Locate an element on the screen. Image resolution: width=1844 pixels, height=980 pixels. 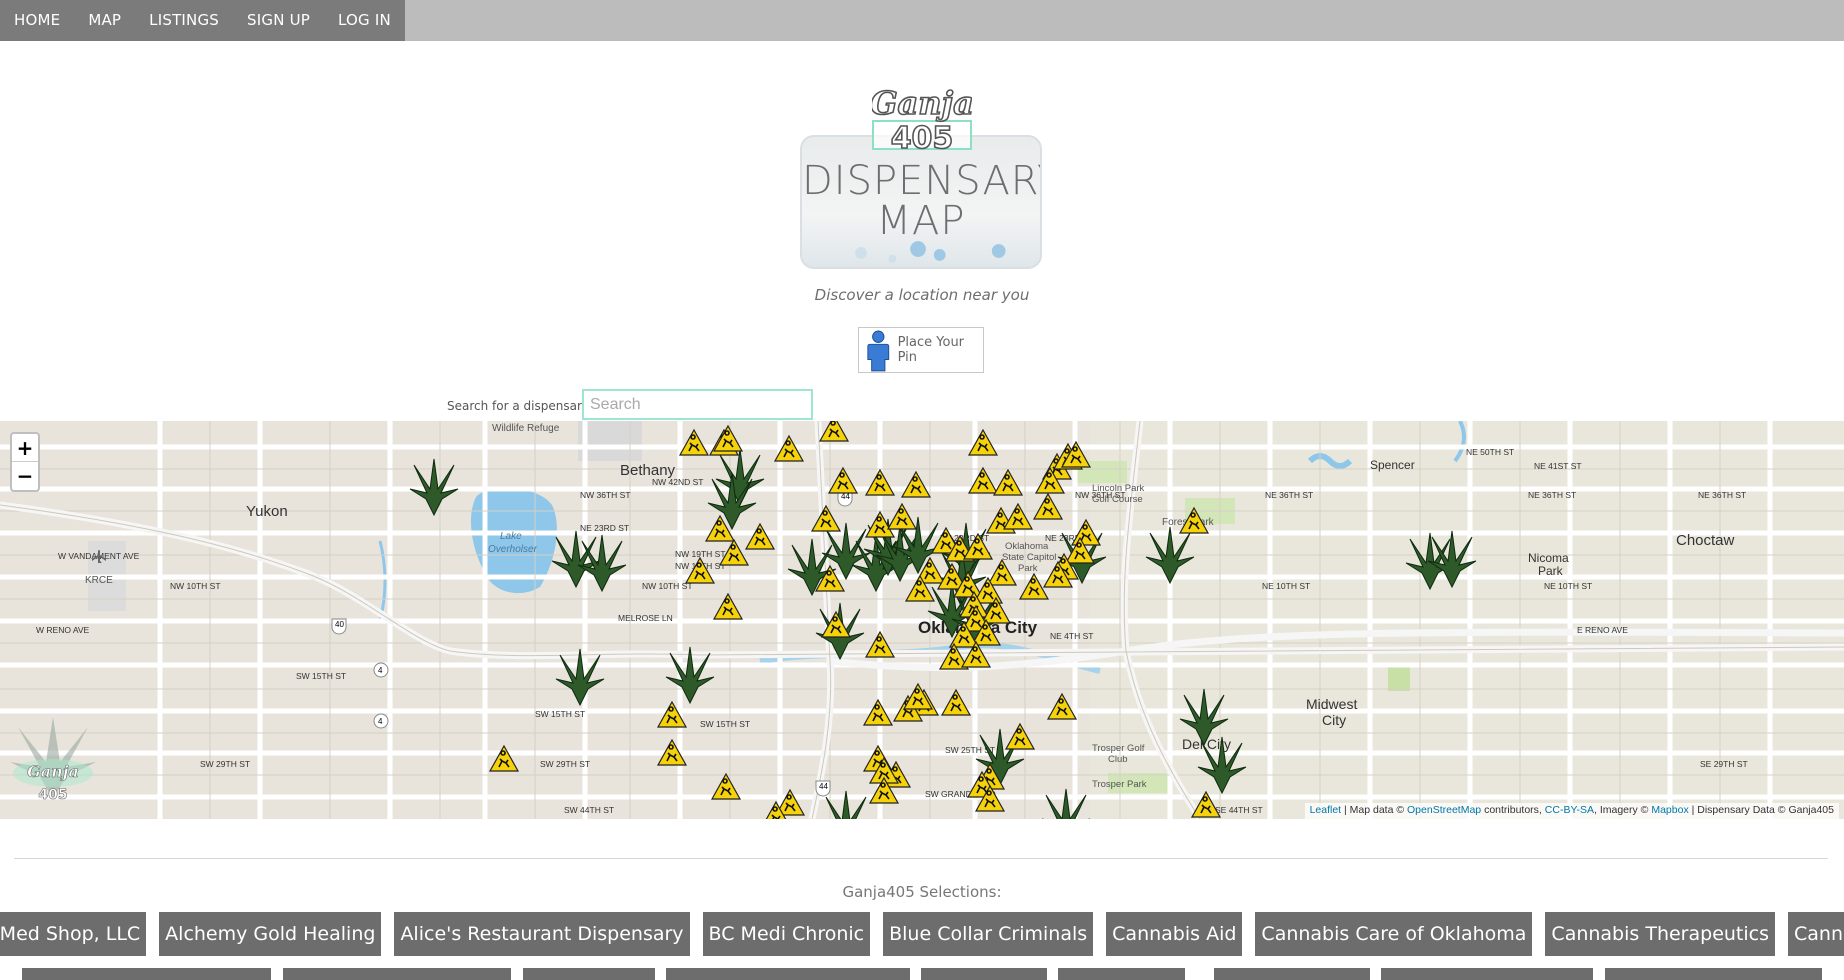
ganja405-watermark-logo: Ganja 405 is located at coordinates (53, 760).